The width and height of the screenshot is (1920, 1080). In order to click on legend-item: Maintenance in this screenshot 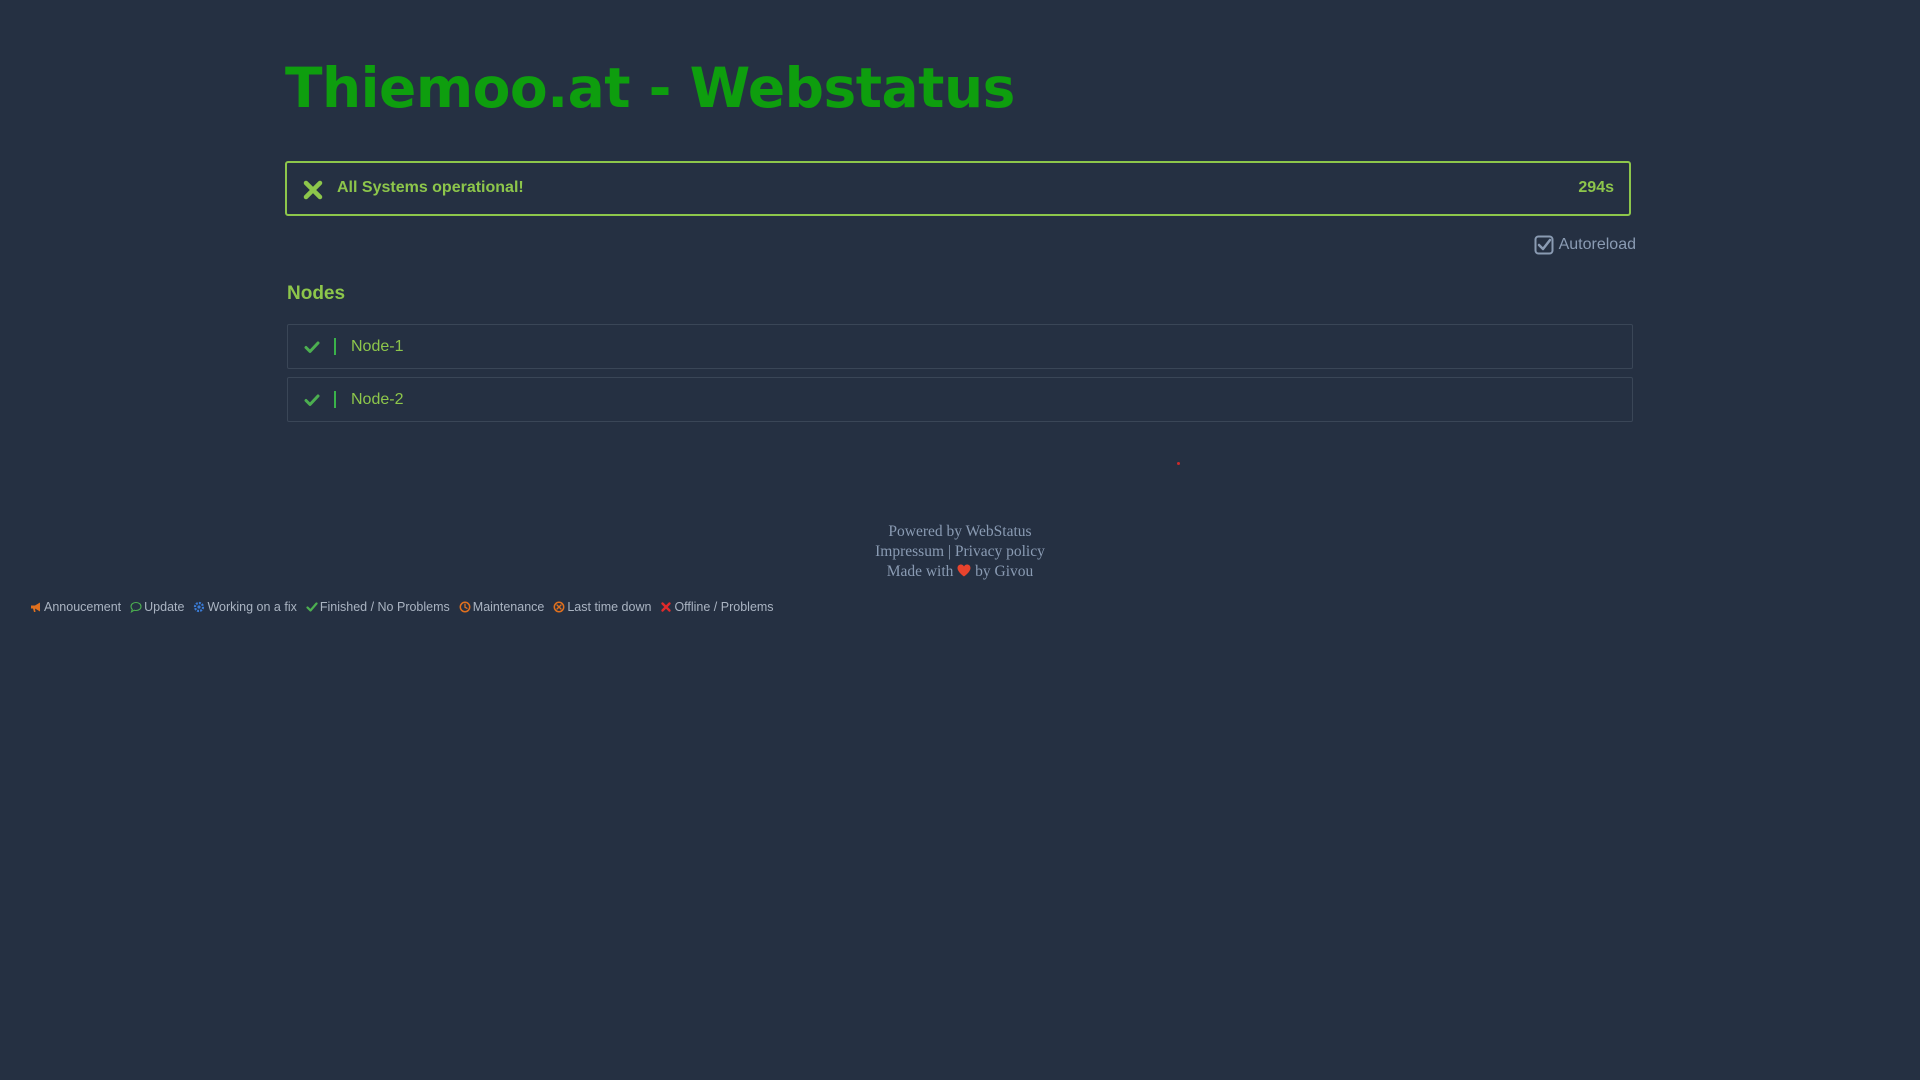, I will do `click(502, 607)`.